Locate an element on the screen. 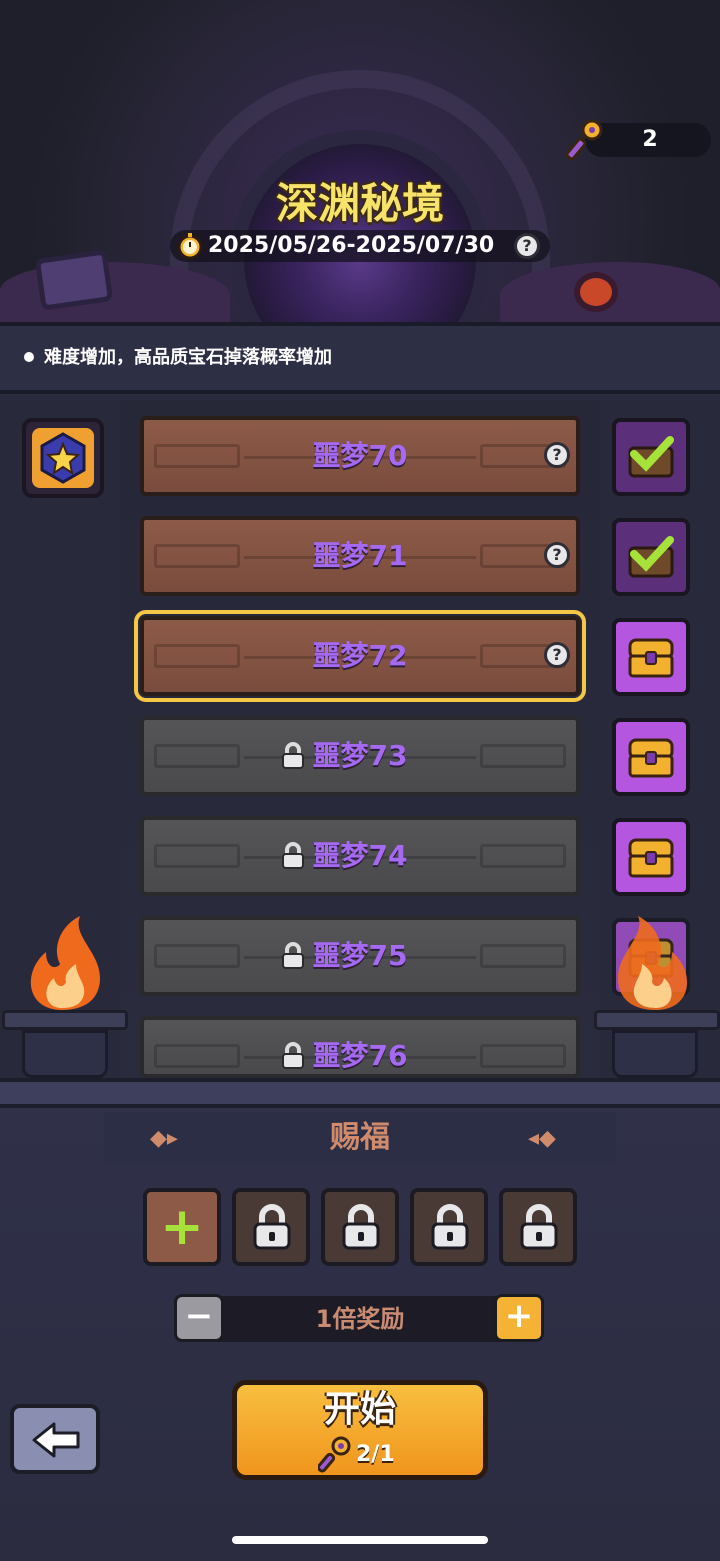 This screenshot has height=1561, width=720. torch-base-right is located at coordinates (657, 1020).